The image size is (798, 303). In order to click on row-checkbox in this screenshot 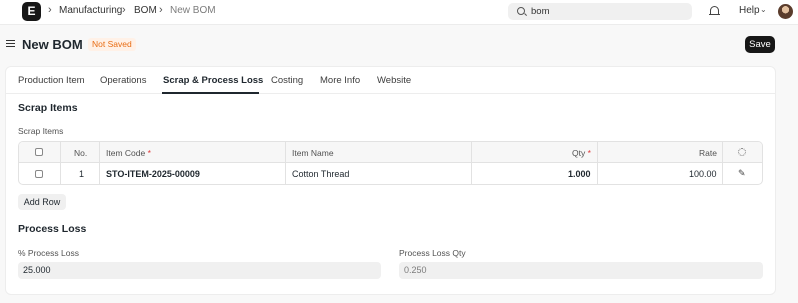, I will do `click(39, 174)`.